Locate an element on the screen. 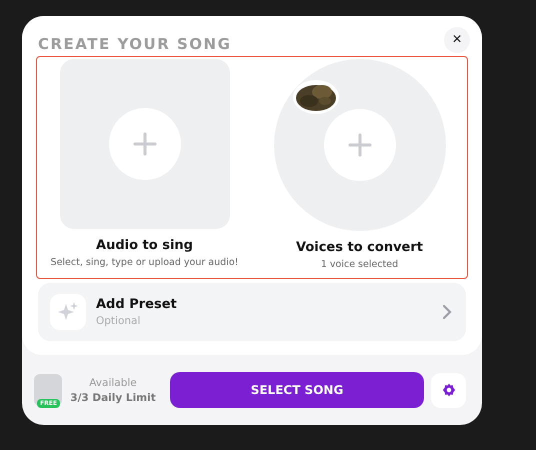 The height and width of the screenshot is (450, 536). upload-tile is located at coordinates (145, 144).